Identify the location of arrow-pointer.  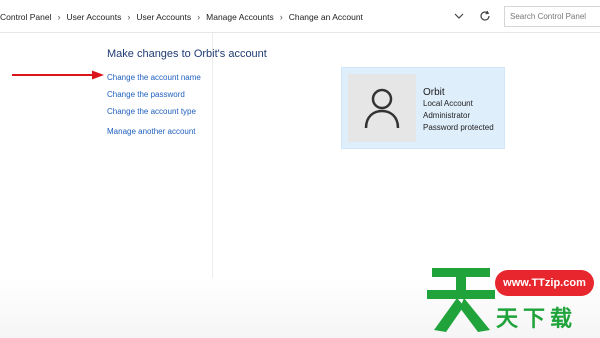
(58, 75).